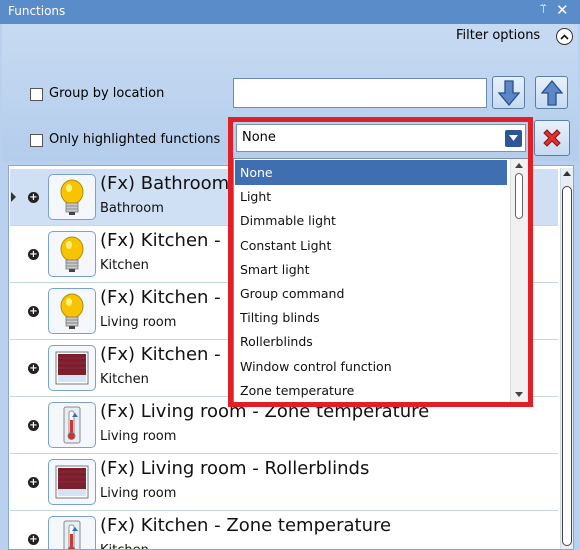 This screenshot has height=550, width=580. I want to click on filter-options-collapse-button, so click(564, 36).